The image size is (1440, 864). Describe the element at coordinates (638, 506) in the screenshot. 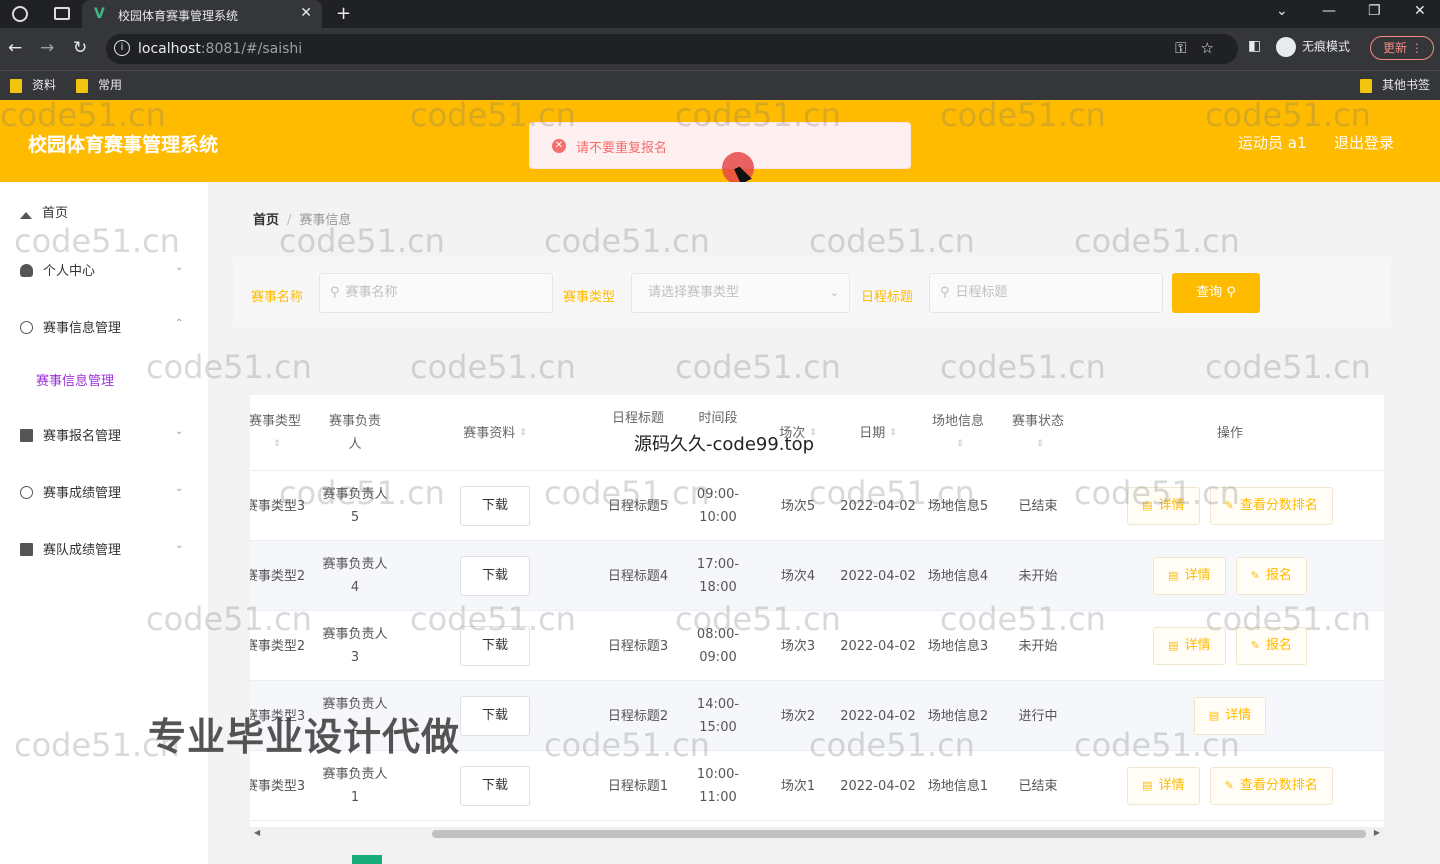

I see `cell-schedule: 日程标题5` at that location.